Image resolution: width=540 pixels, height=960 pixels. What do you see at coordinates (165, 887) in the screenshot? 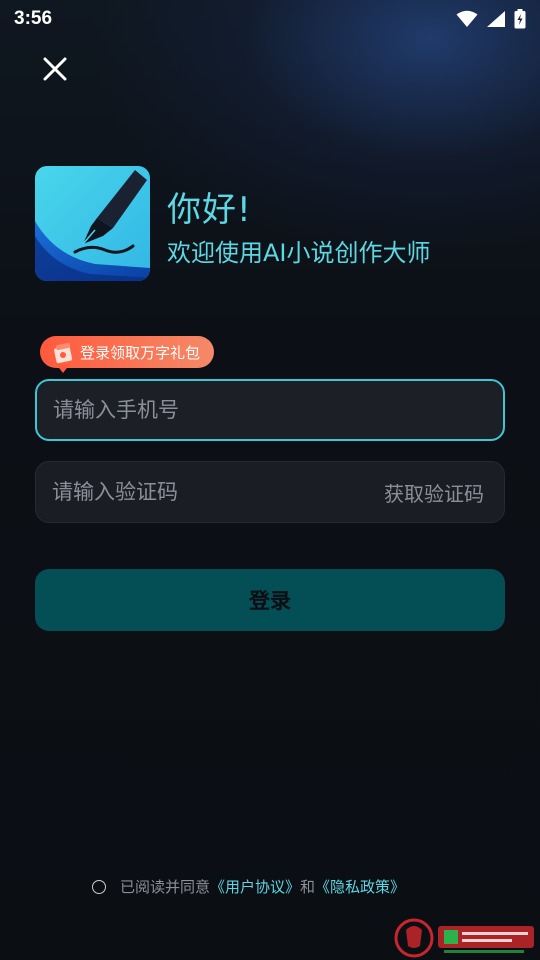
I see `agreement-prefix: 已阅读并同意` at bounding box center [165, 887].